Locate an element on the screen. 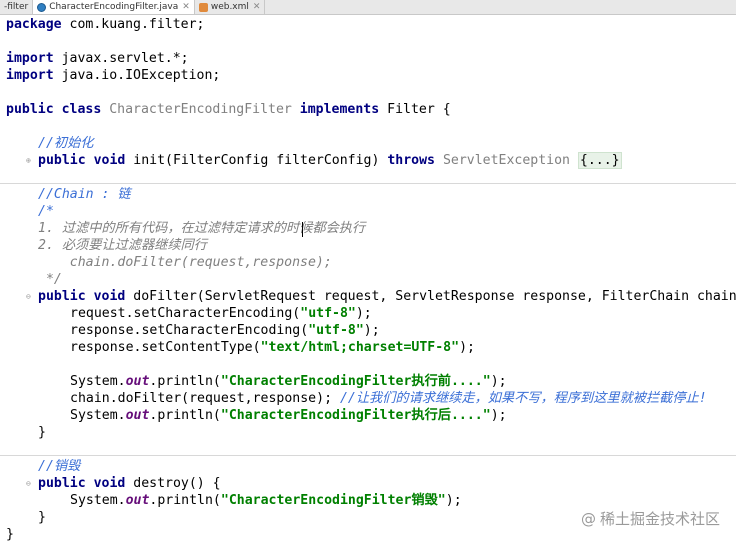 The image size is (736, 543). code-line-import: import java.io.IOException; is located at coordinates (113, 75).